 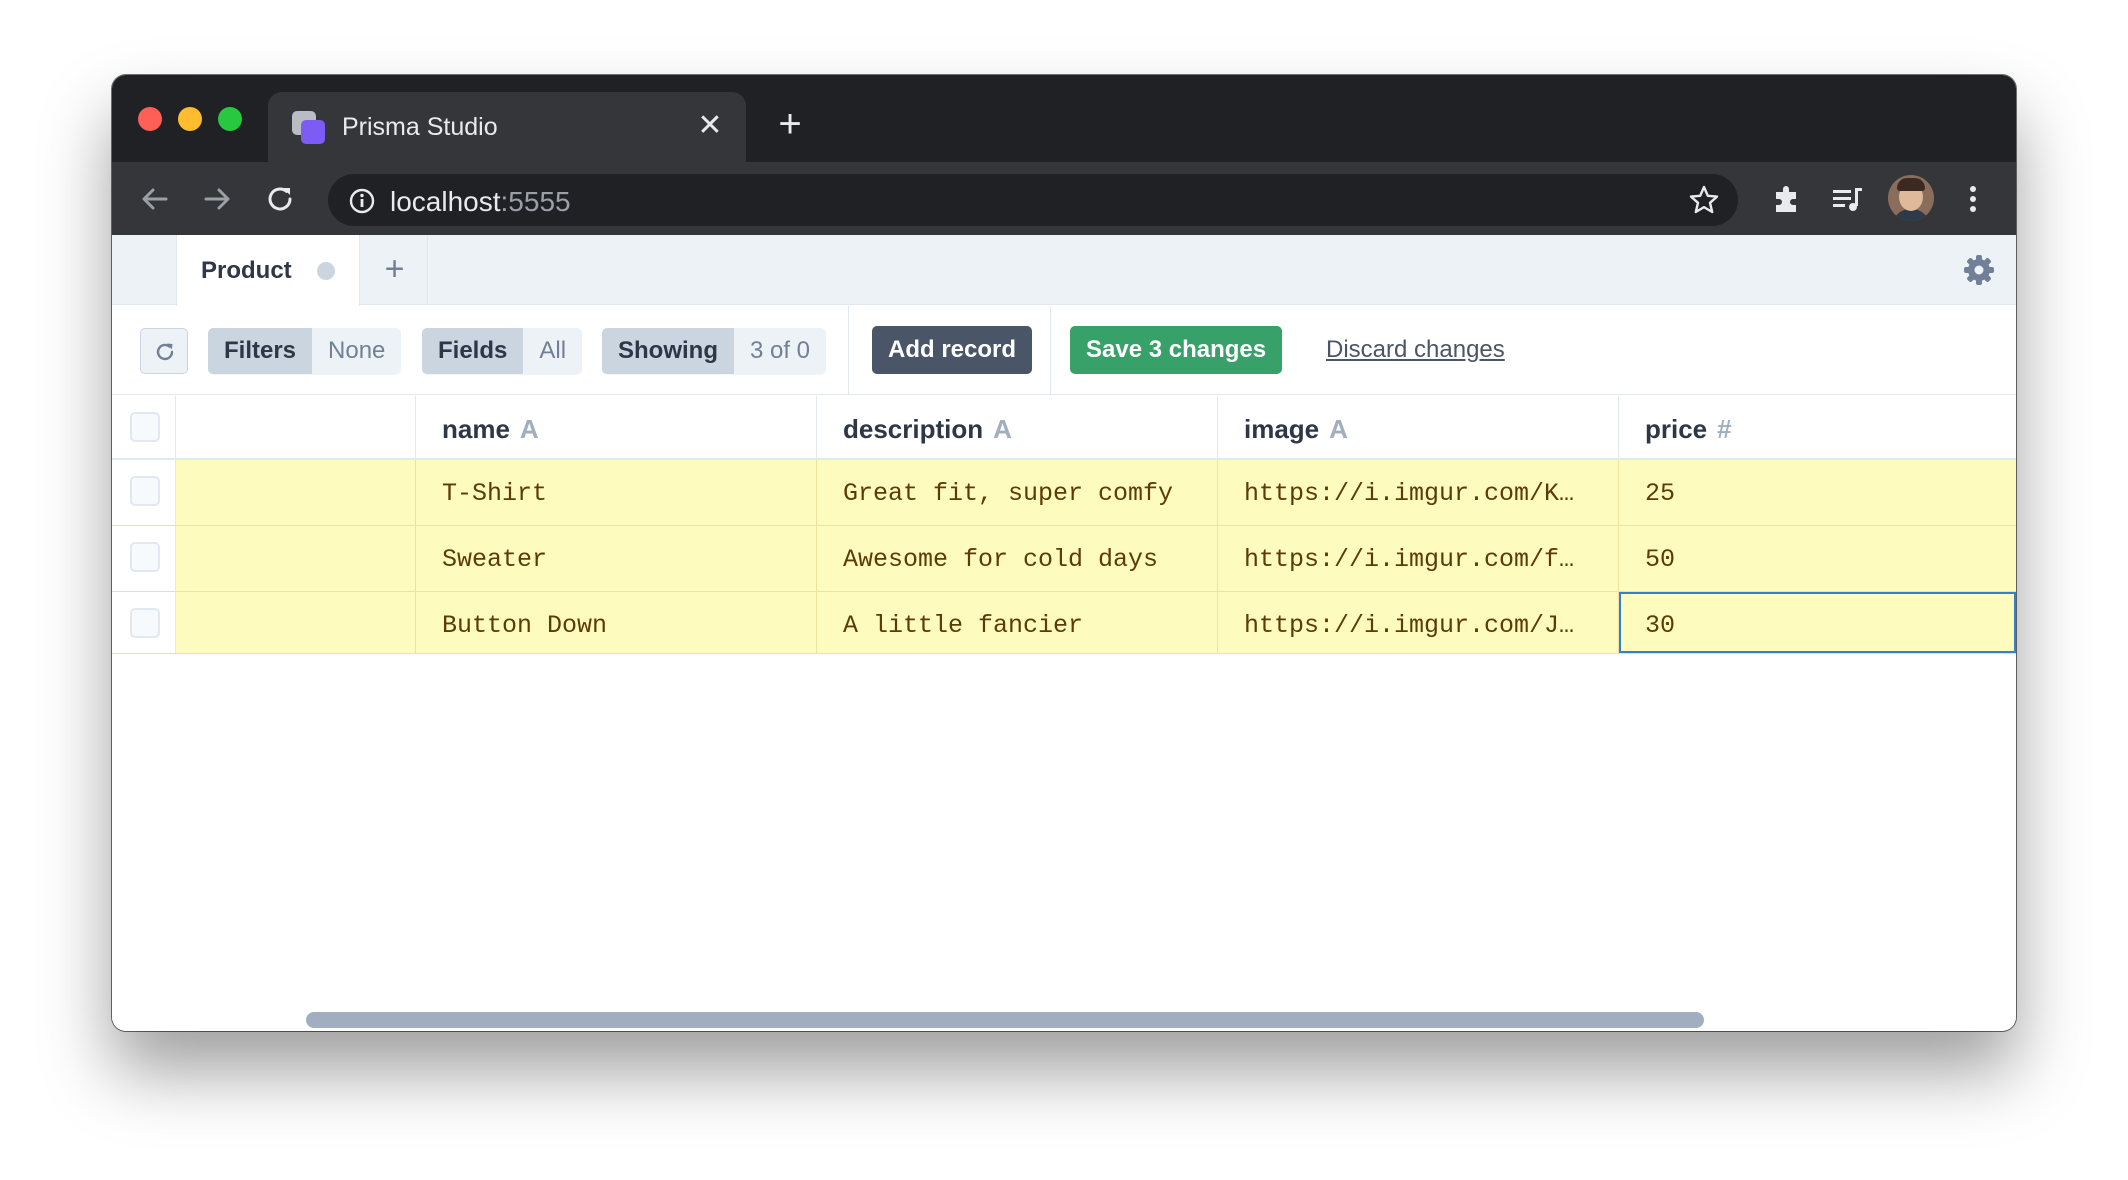 I want to click on browser-tab: Prisma Studio ✕, so click(x=507, y=127).